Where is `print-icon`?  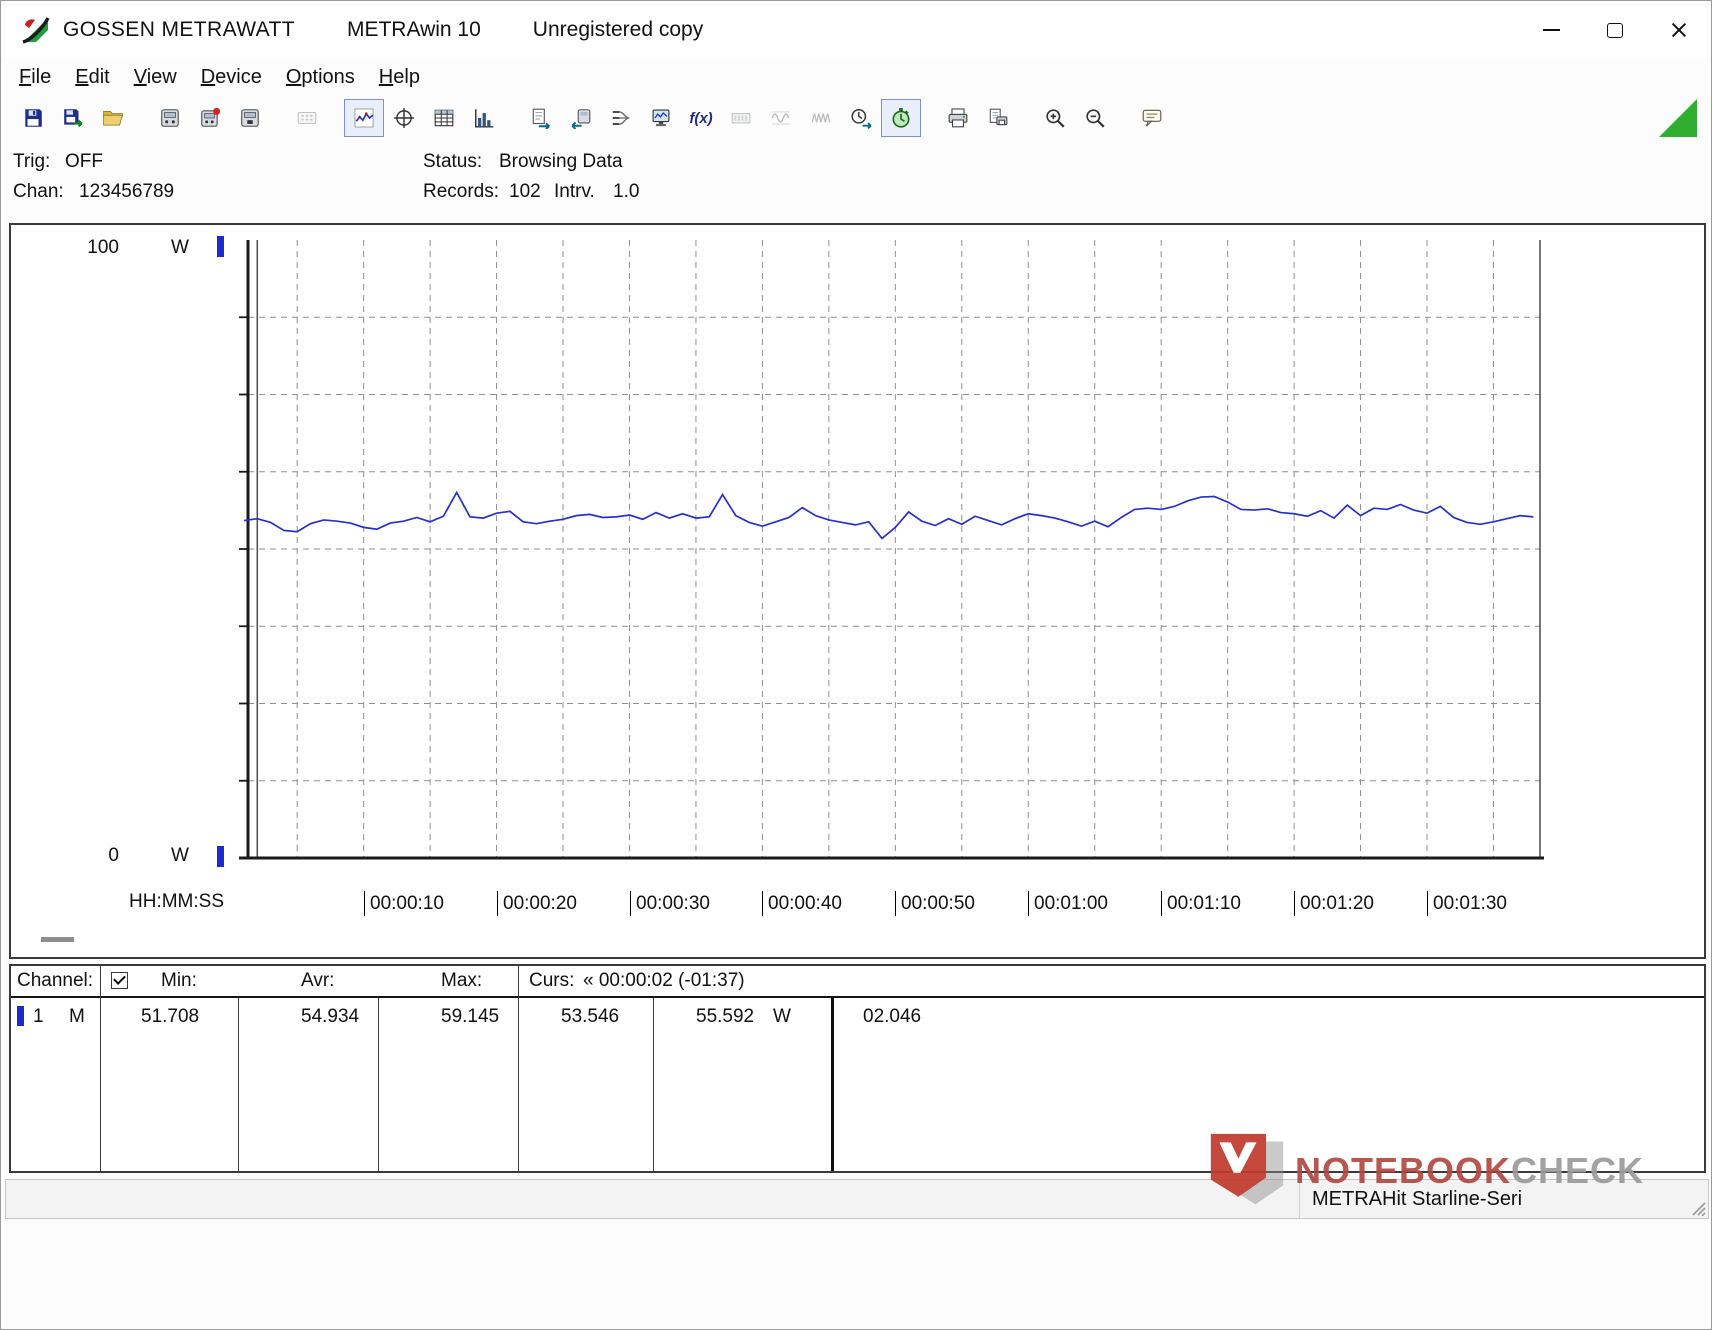
print-icon is located at coordinates (958, 118).